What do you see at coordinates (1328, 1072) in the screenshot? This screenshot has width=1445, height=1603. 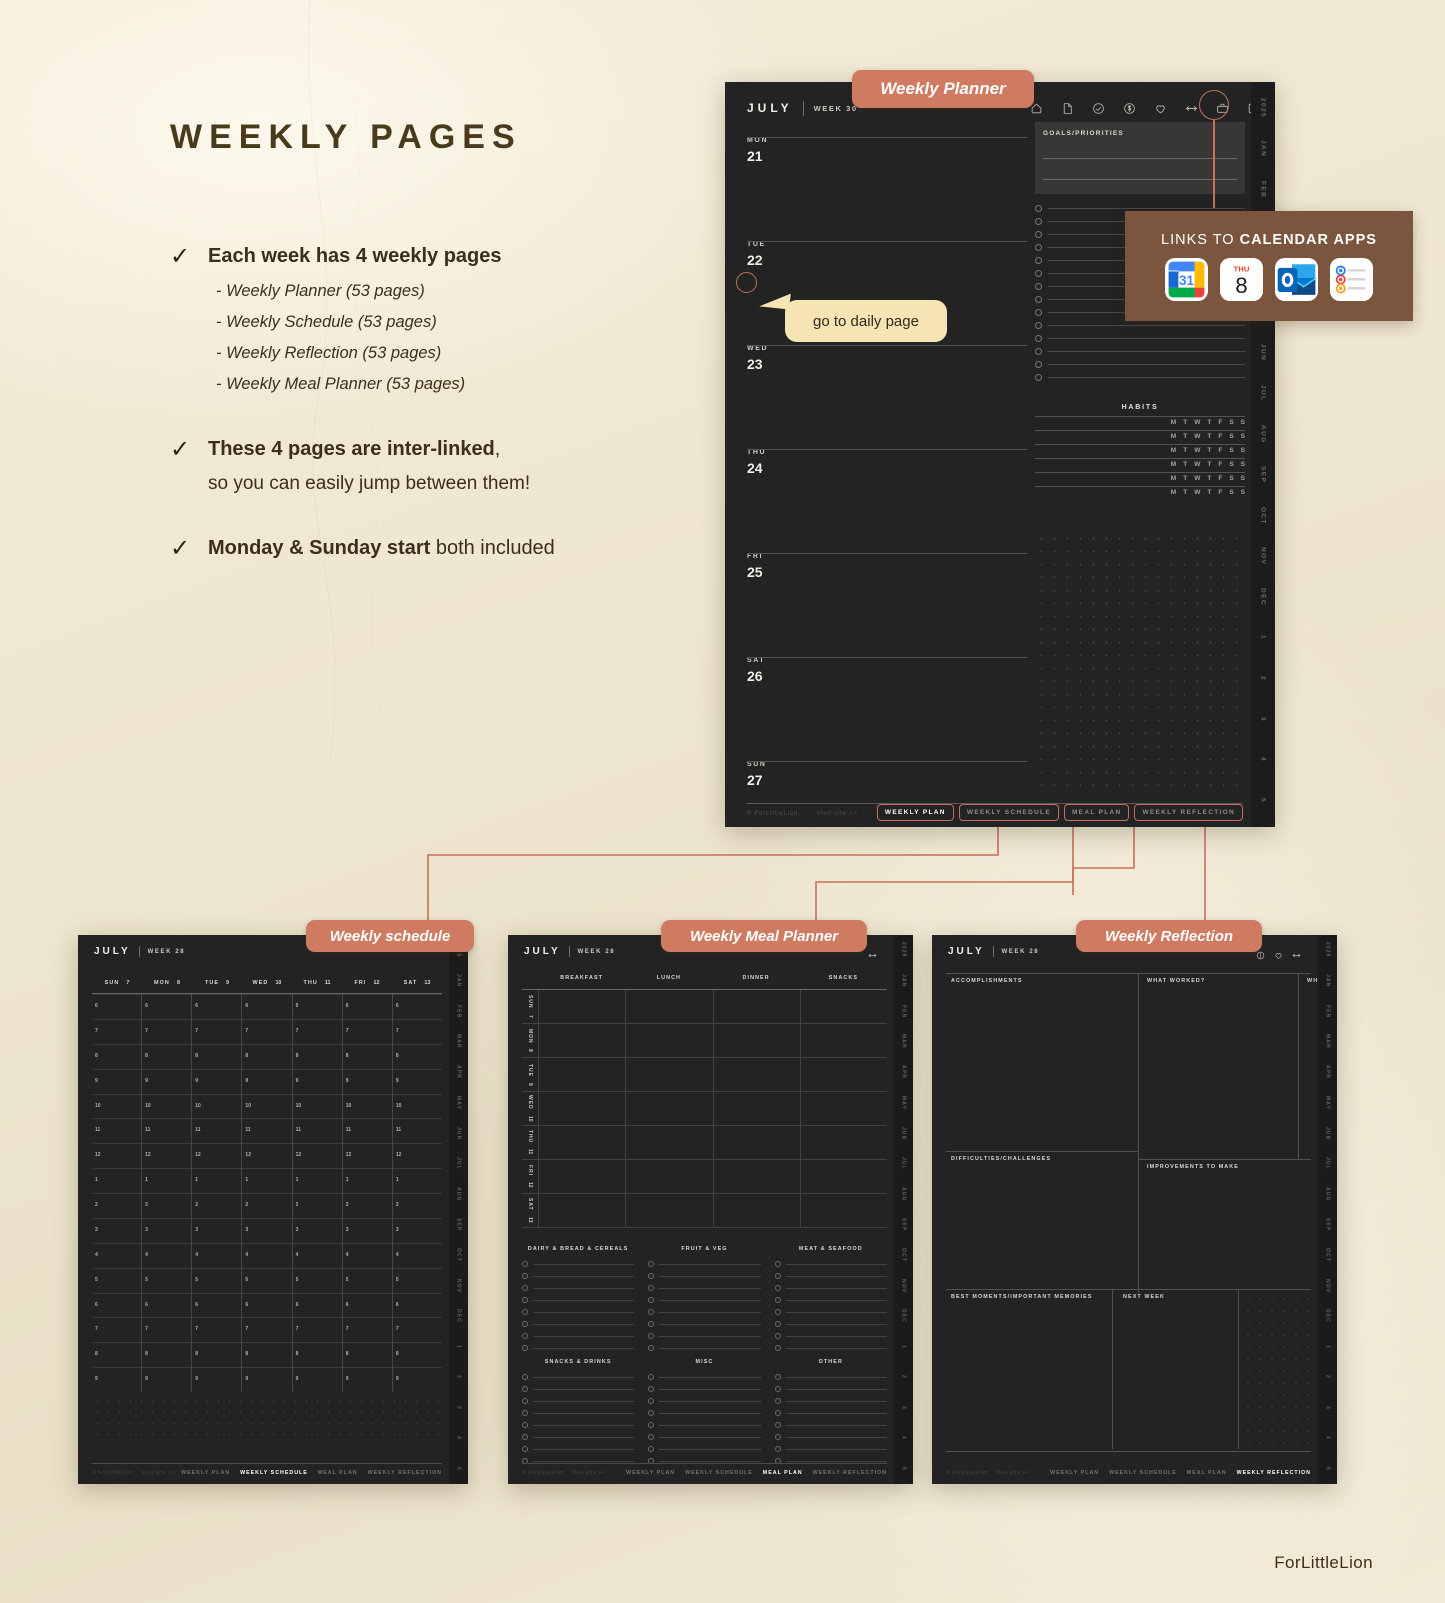 I see `rail-item: APR` at bounding box center [1328, 1072].